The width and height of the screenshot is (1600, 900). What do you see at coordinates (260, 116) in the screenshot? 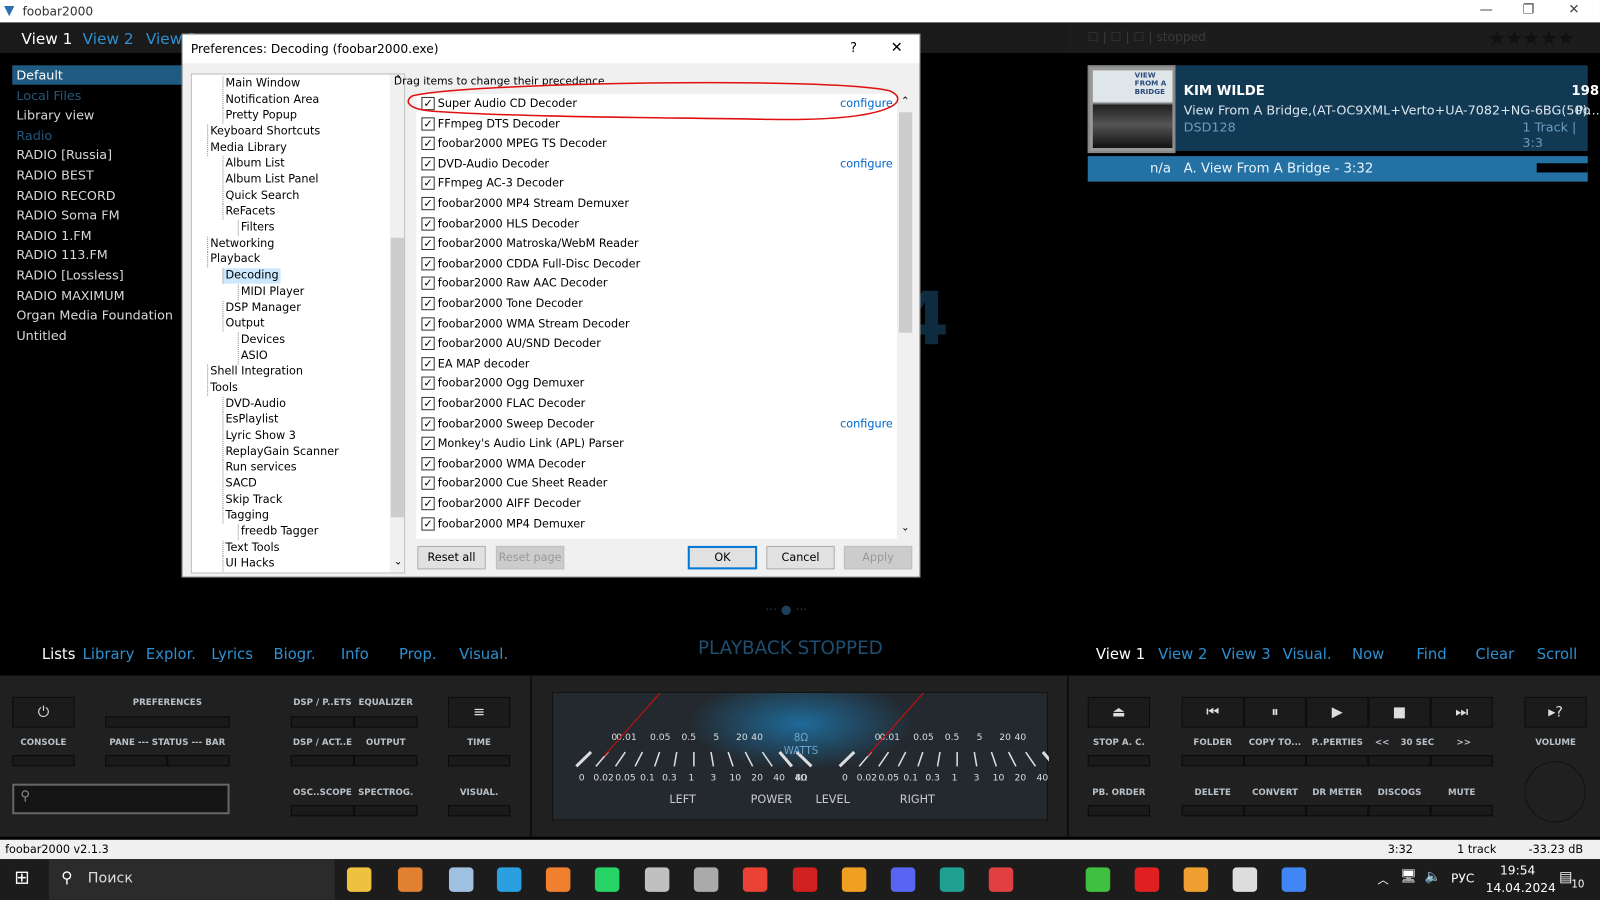
I see `tree-item: Pretty Popup` at bounding box center [260, 116].